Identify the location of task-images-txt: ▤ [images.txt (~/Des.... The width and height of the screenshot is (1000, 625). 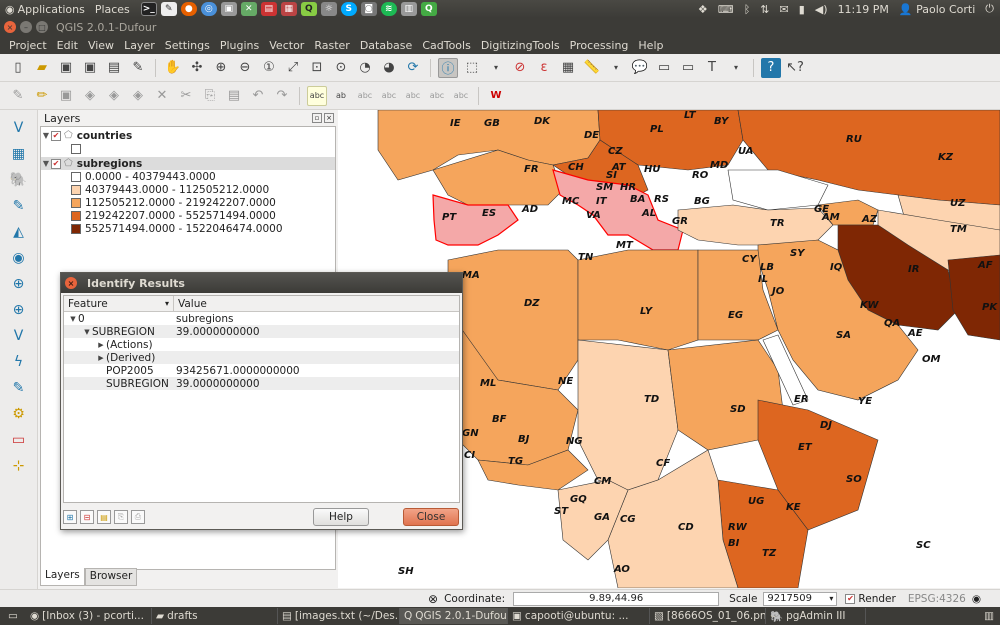
(339, 616).